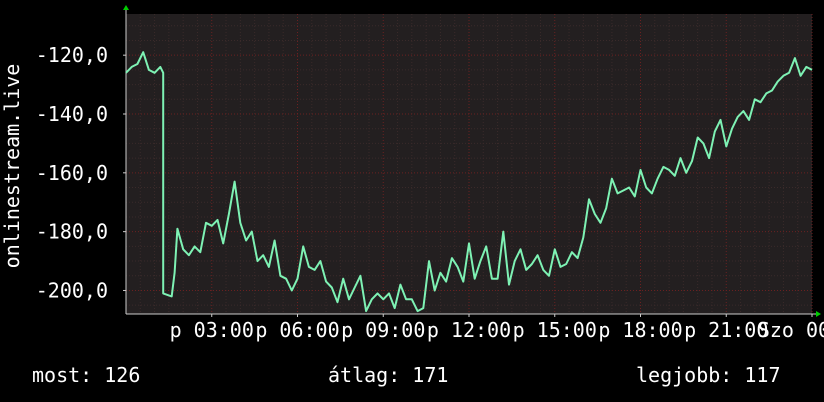 Image resolution: width=824 pixels, height=402 pixels. Describe the element at coordinates (383, 330) in the screenshot. I see `x-tick-label: p 09:00` at that location.